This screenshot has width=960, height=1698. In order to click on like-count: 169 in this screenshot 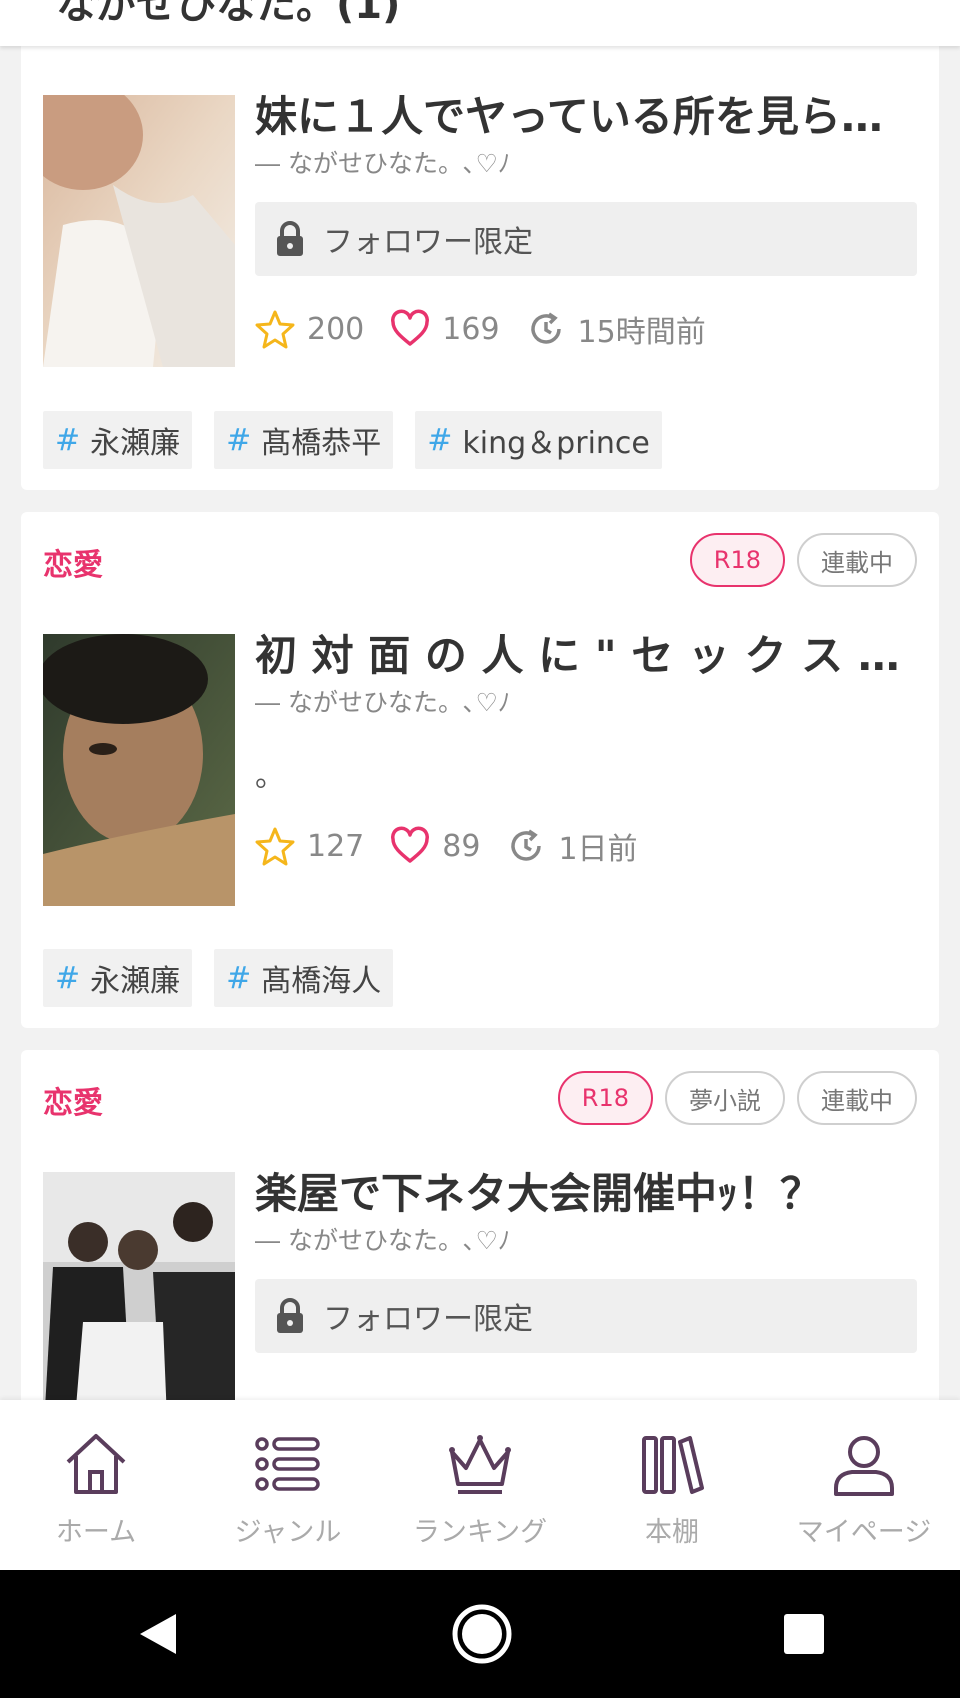, I will do `click(471, 329)`.